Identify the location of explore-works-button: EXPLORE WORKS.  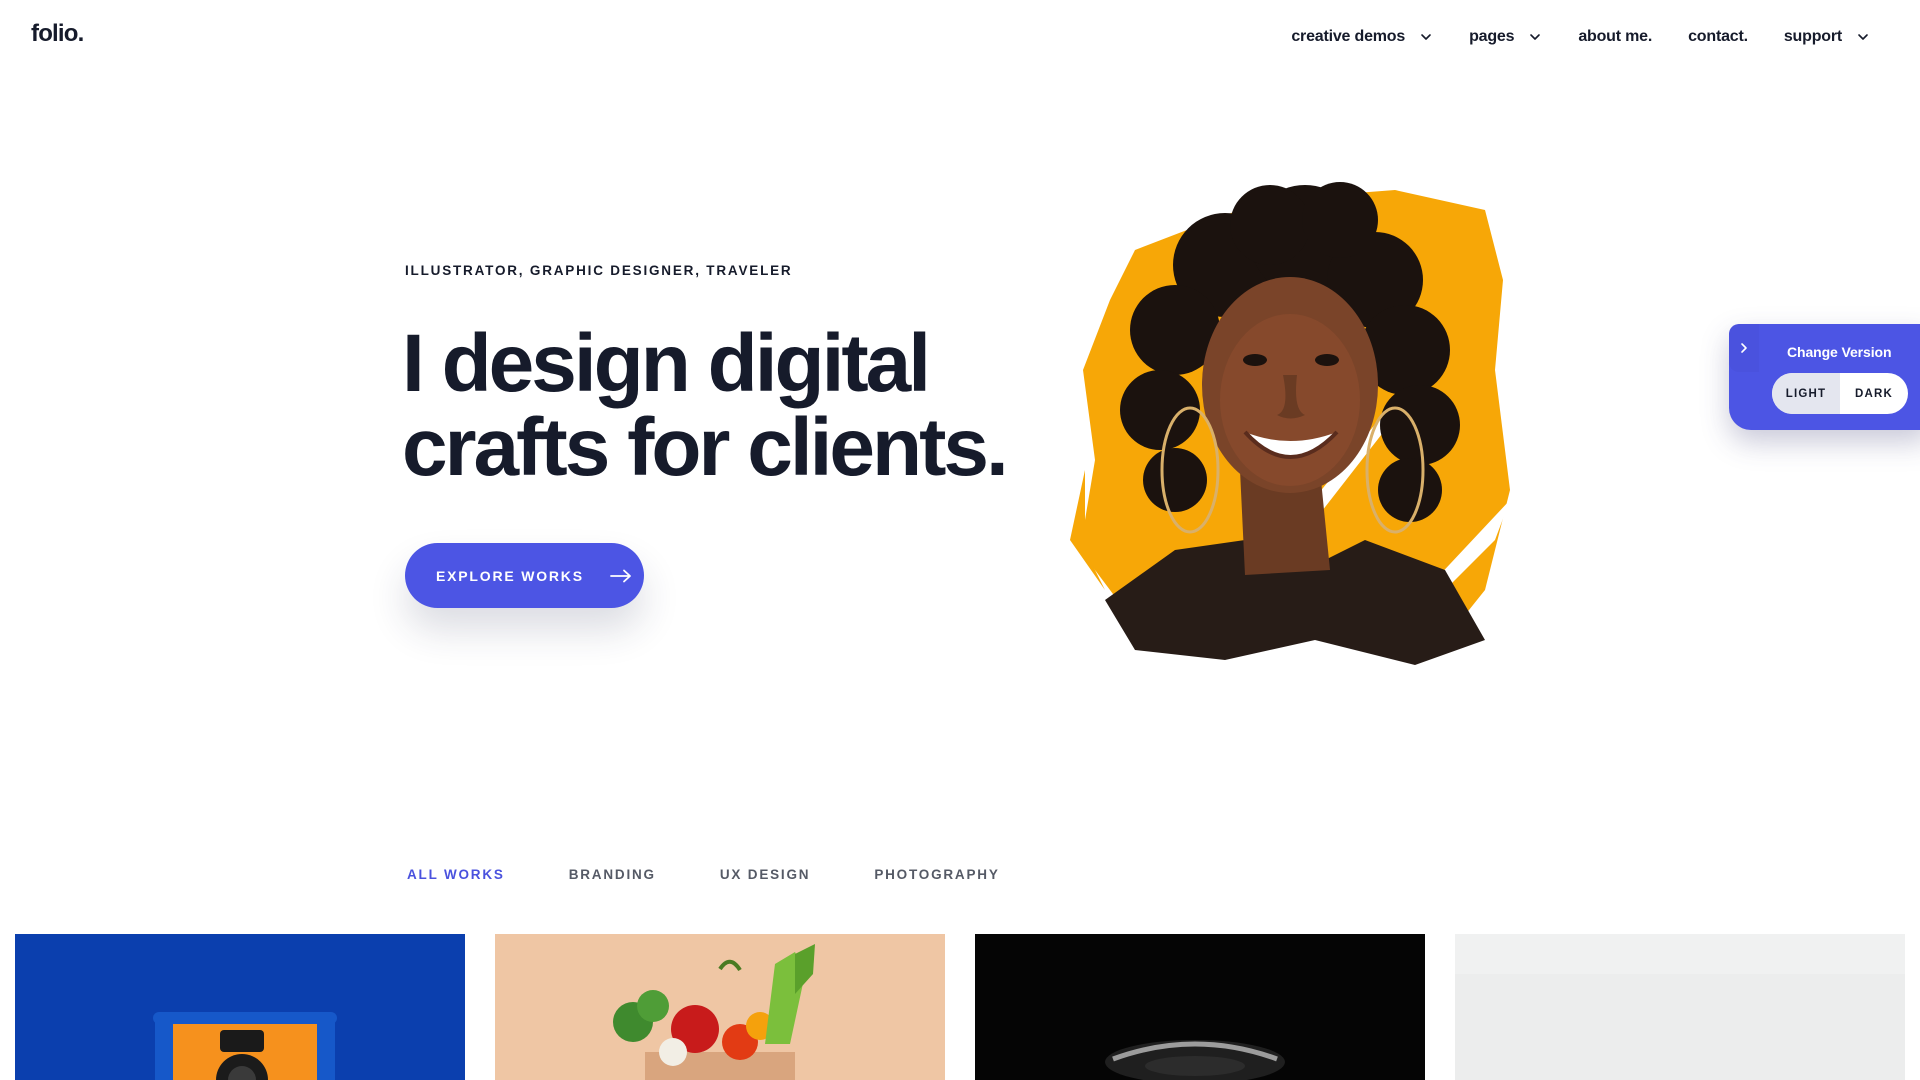
(524, 575).